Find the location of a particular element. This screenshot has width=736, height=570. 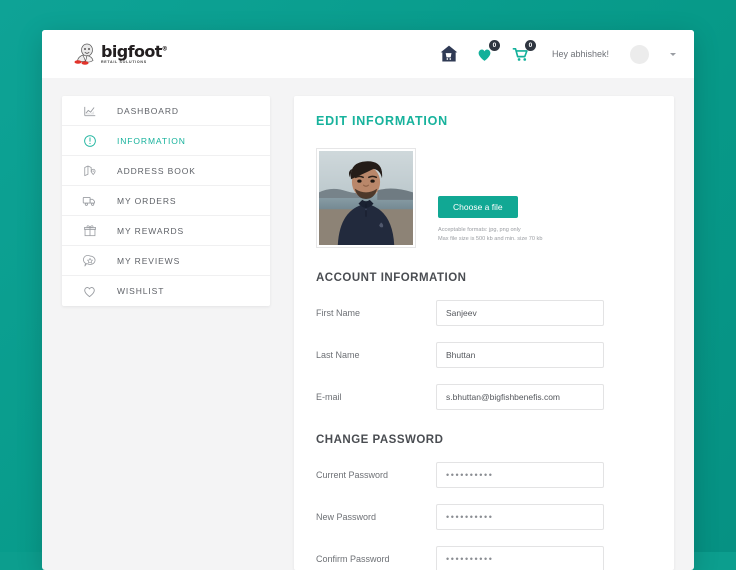

choose-file-button: Choose a file is located at coordinates (478, 207).